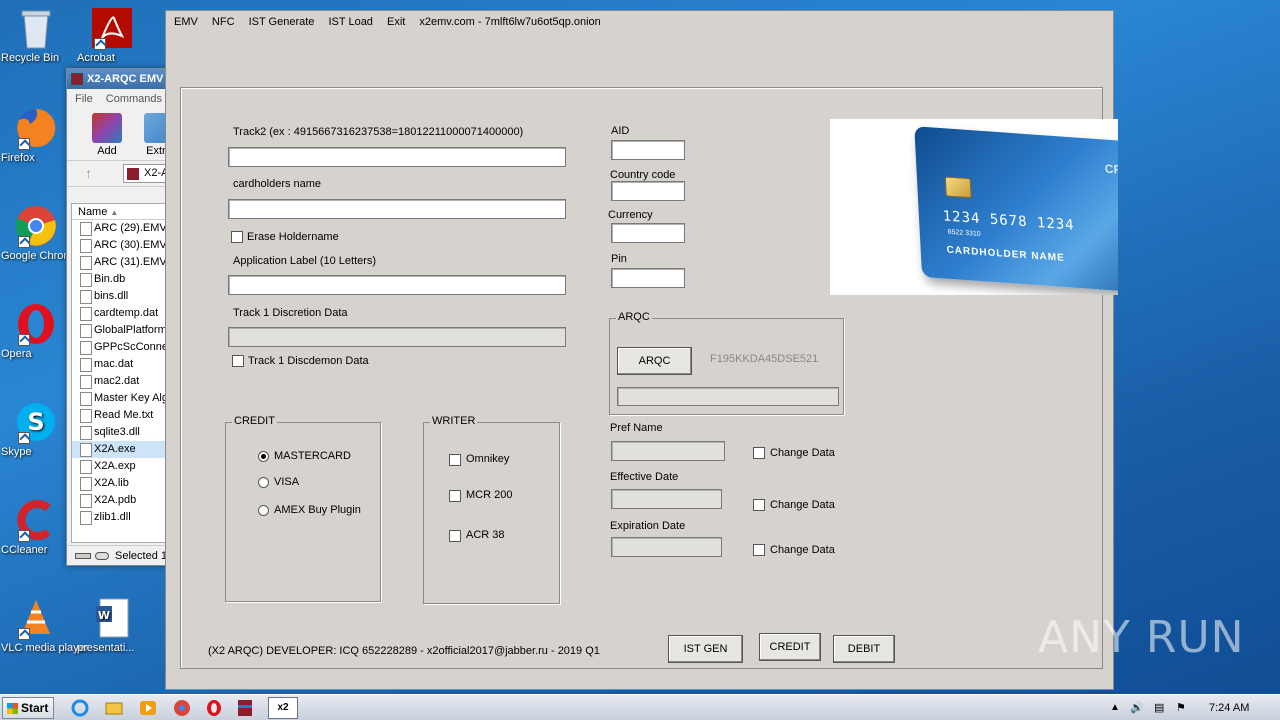 The height and width of the screenshot is (720, 1280). I want to click on media-player-icon, so click(148, 708).